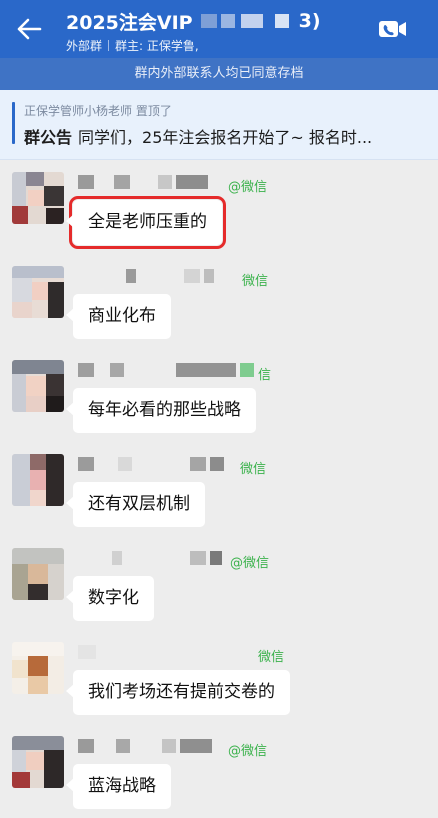 The height and width of the screenshot is (818, 438). Describe the element at coordinates (219, 771) in the screenshot. I see `message-item: @微信 蓝海战略` at that location.